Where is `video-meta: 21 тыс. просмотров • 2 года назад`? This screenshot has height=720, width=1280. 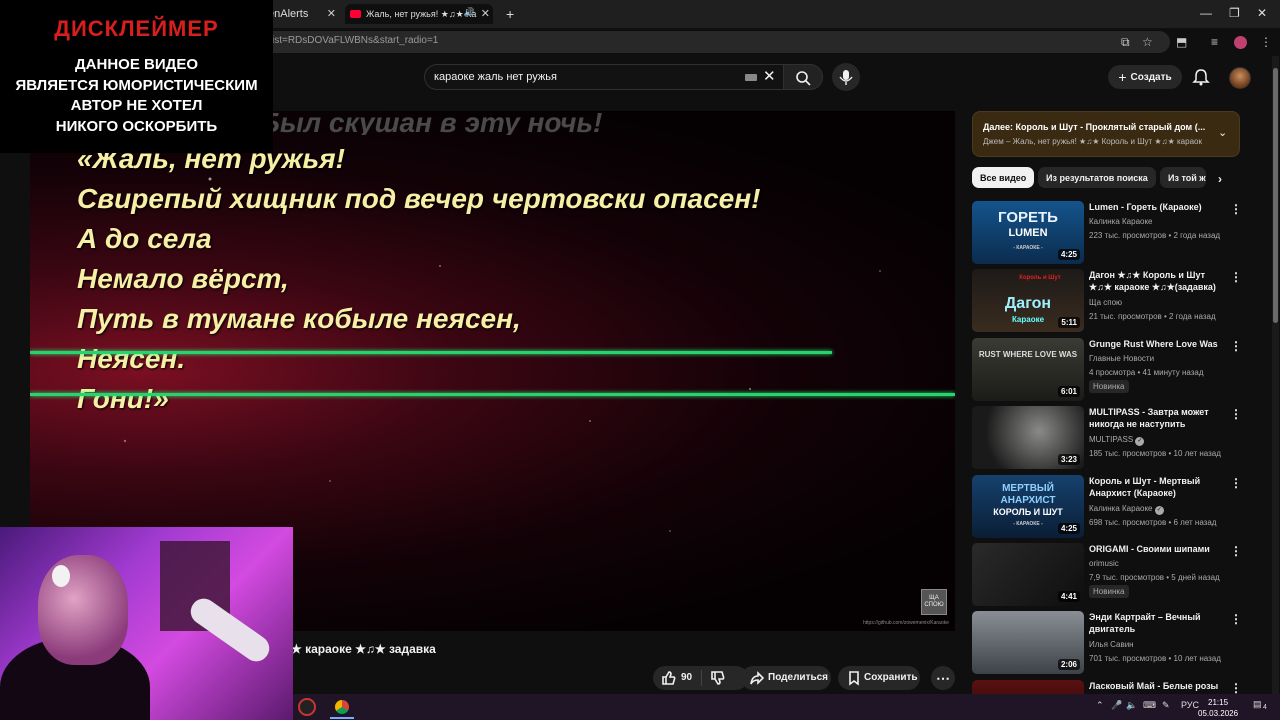
video-meta: 21 тыс. просмотров • 2 года назад is located at coordinates (1152, 316).